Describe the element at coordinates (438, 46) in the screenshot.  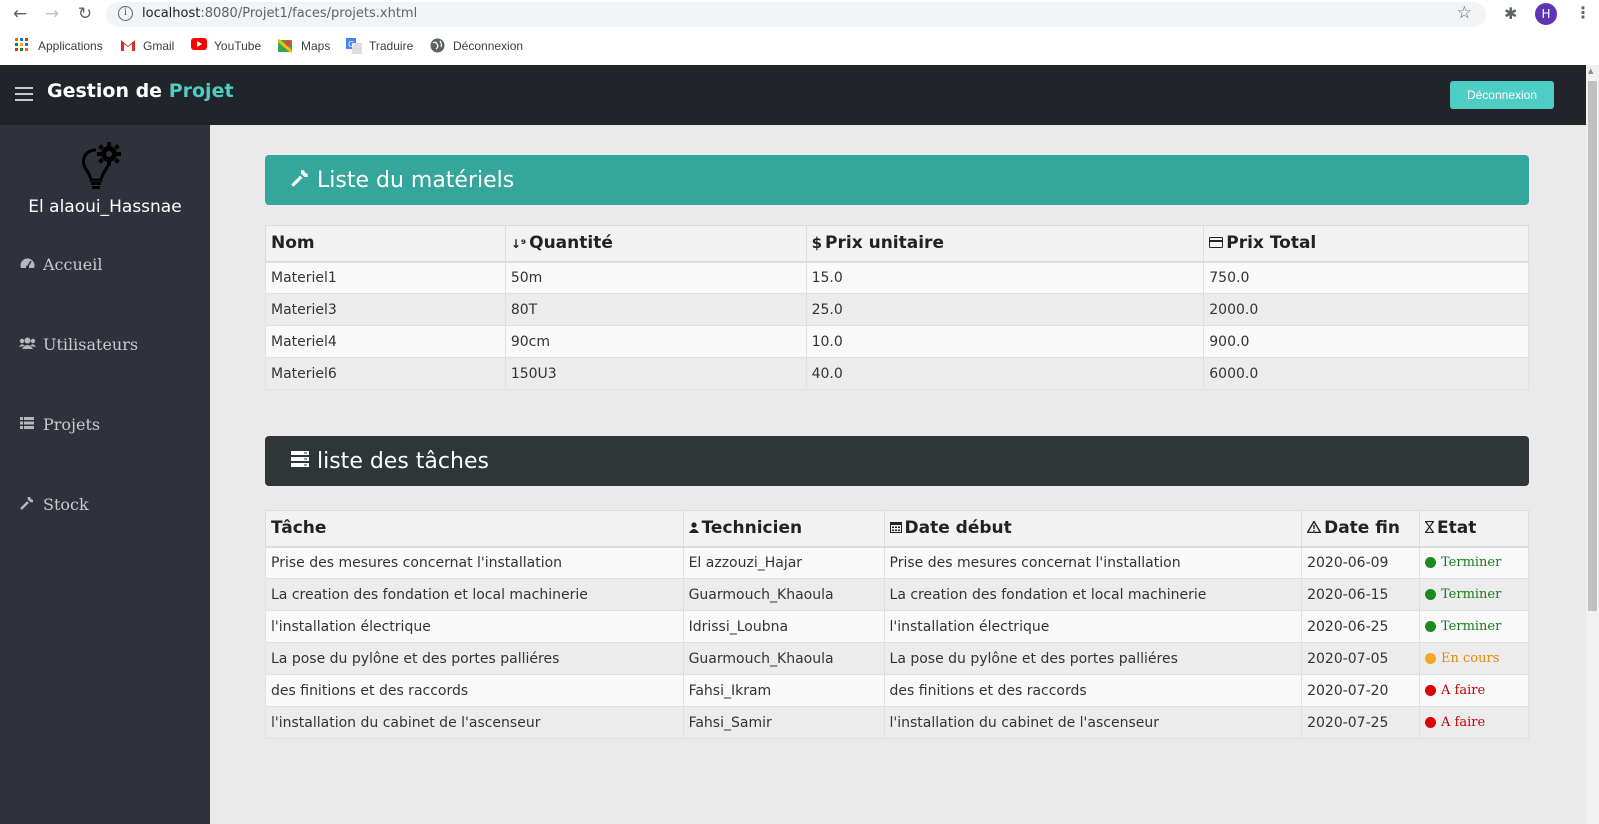
I see `globe-icon` at that location.